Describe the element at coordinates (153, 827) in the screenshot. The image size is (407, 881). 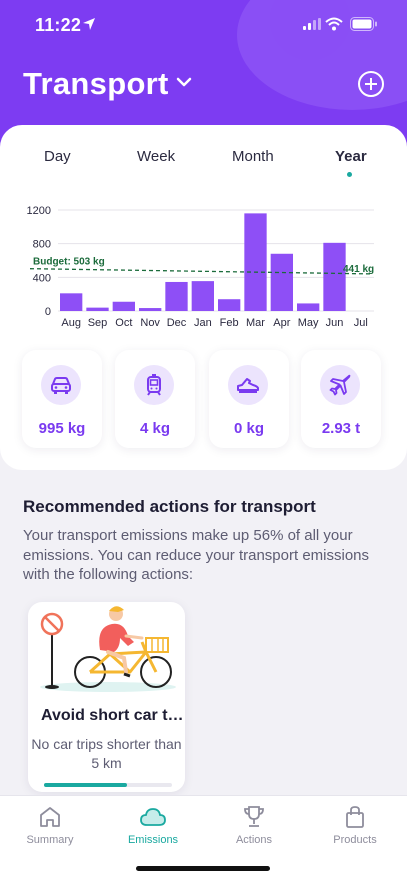
I see `nav-emissions: Emissions` at that location.